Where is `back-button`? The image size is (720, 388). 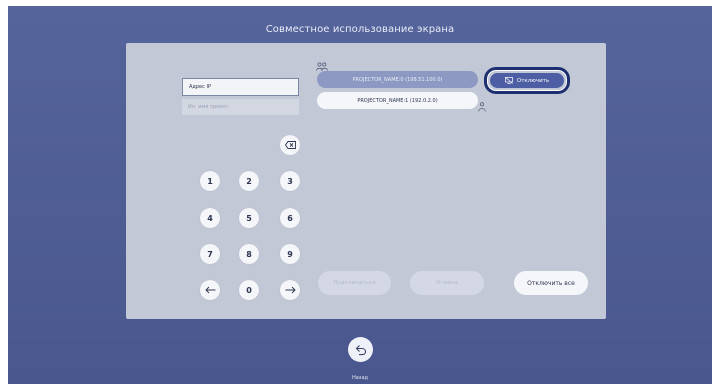 back-button is located at coordinates (360, 349).